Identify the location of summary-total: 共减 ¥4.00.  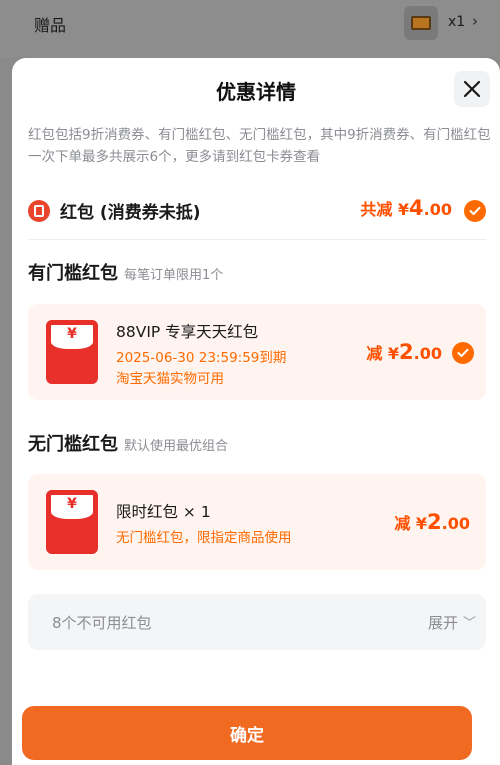
(406, 208).